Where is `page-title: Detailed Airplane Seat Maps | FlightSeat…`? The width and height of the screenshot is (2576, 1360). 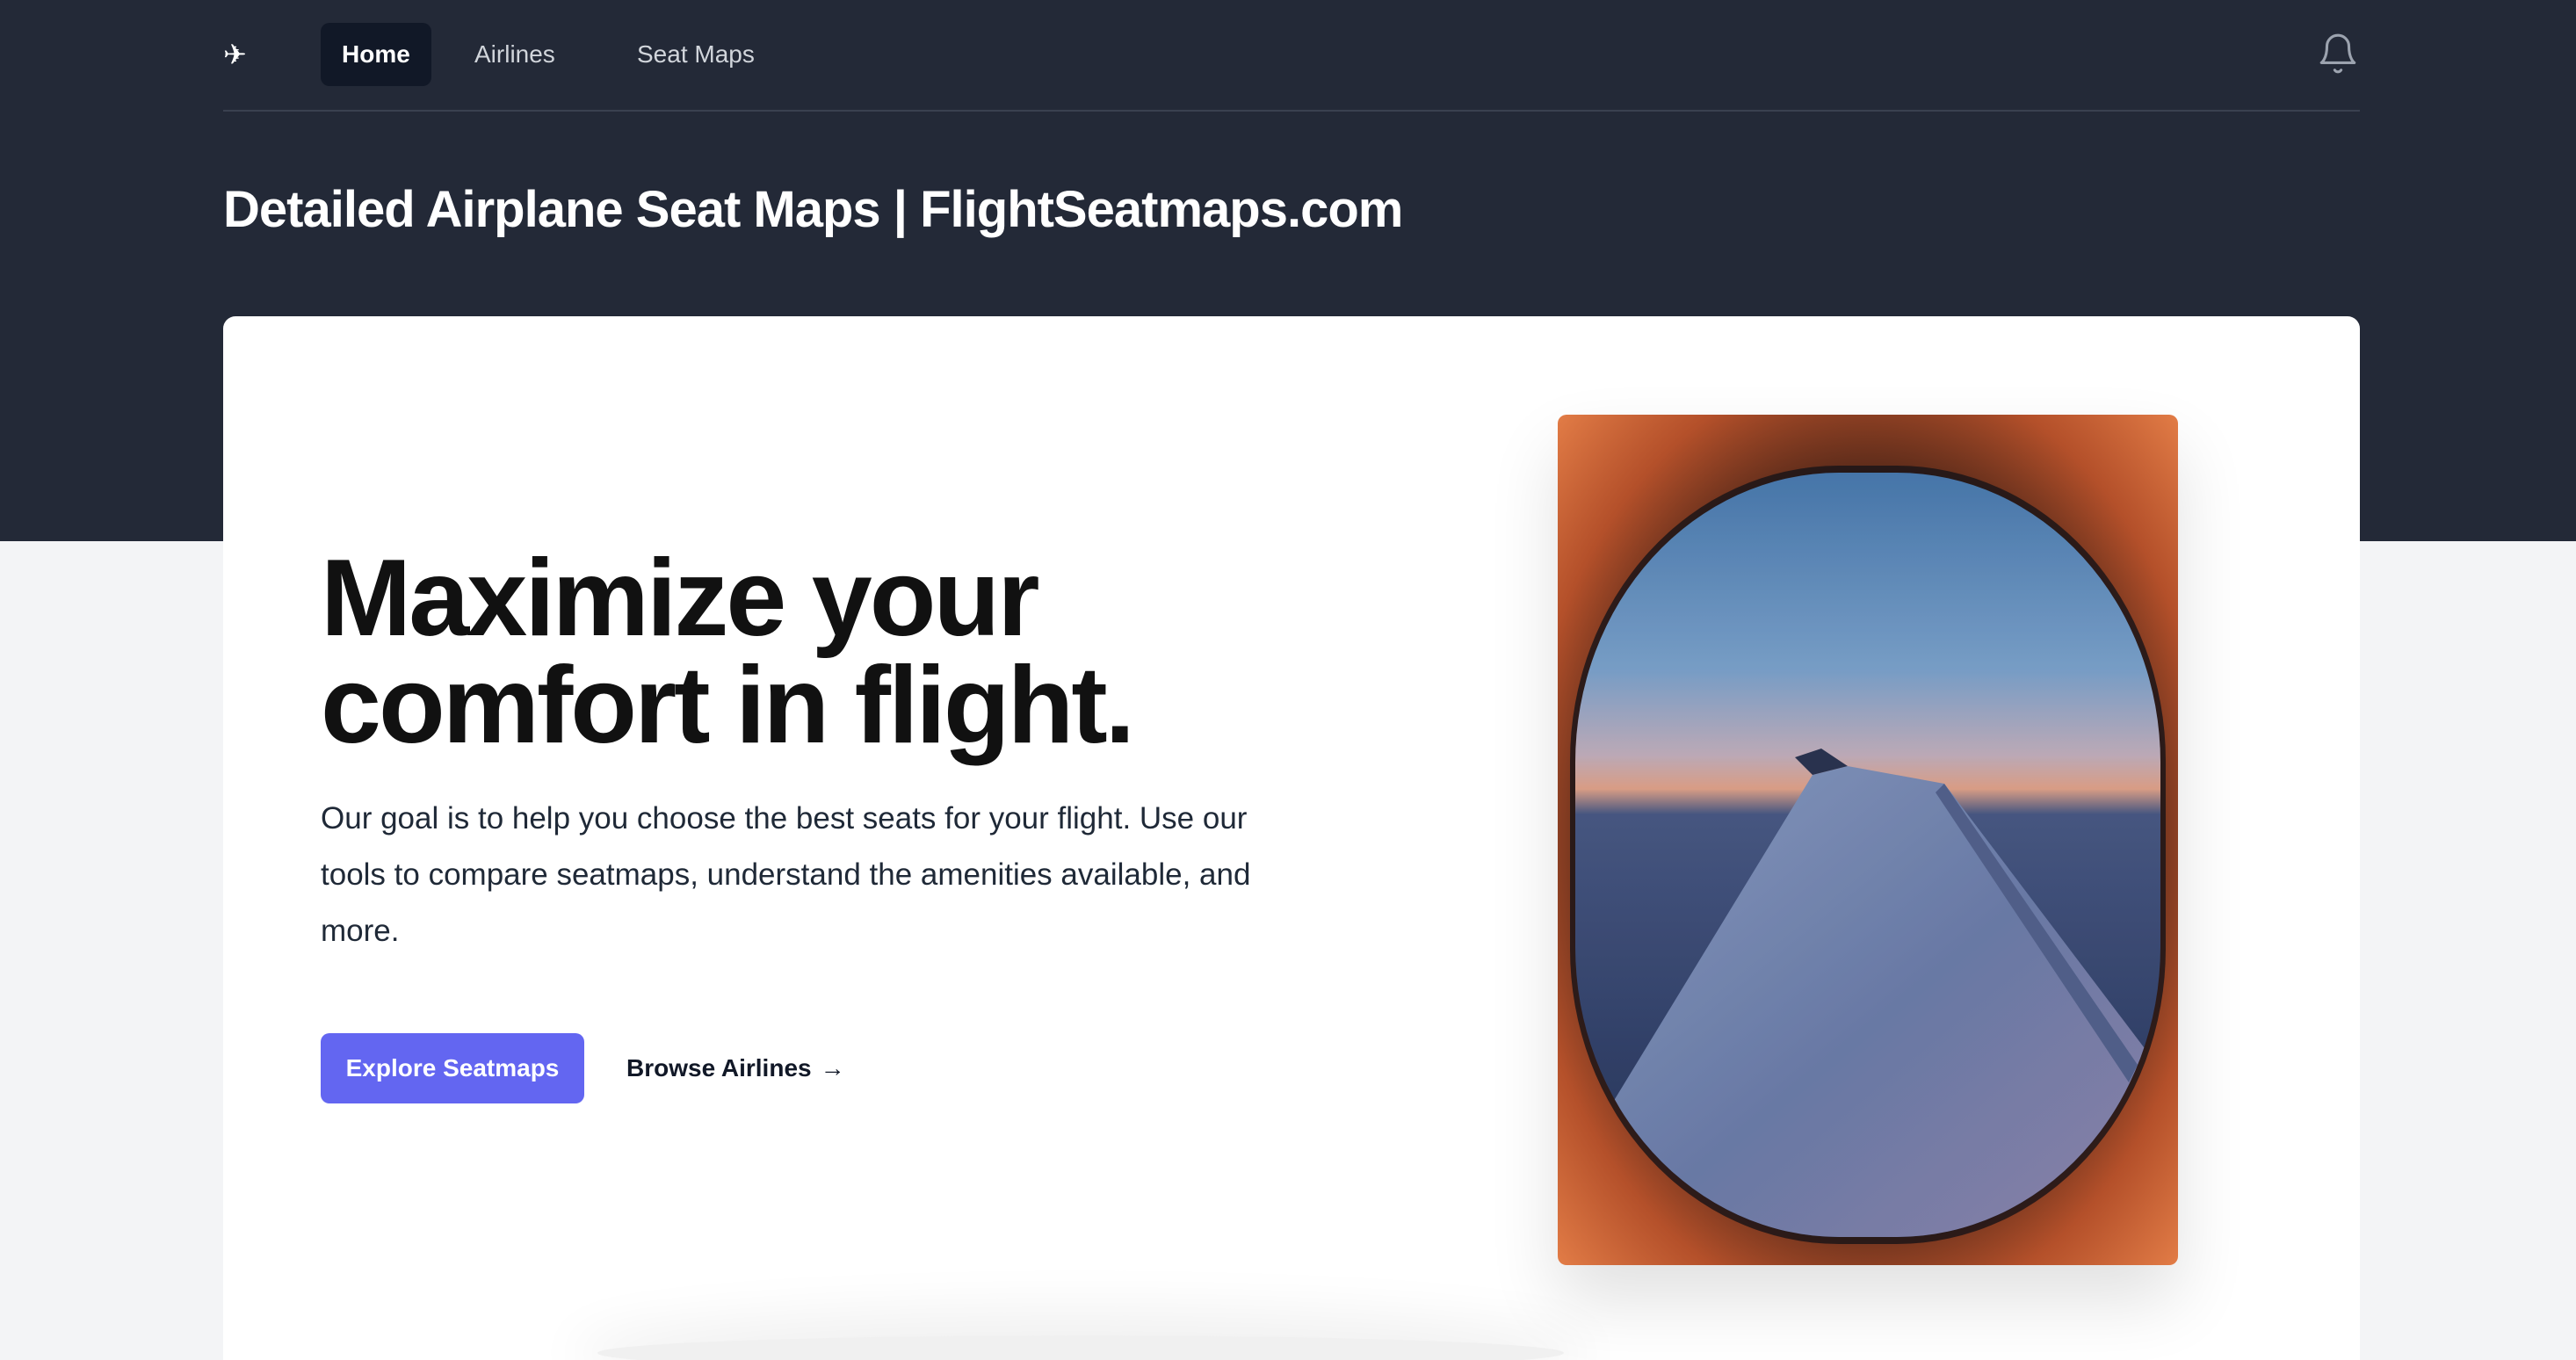
page-title: Detailed Airplane Seat Maps | FlightSeat… is located at coordinates (813, 209).